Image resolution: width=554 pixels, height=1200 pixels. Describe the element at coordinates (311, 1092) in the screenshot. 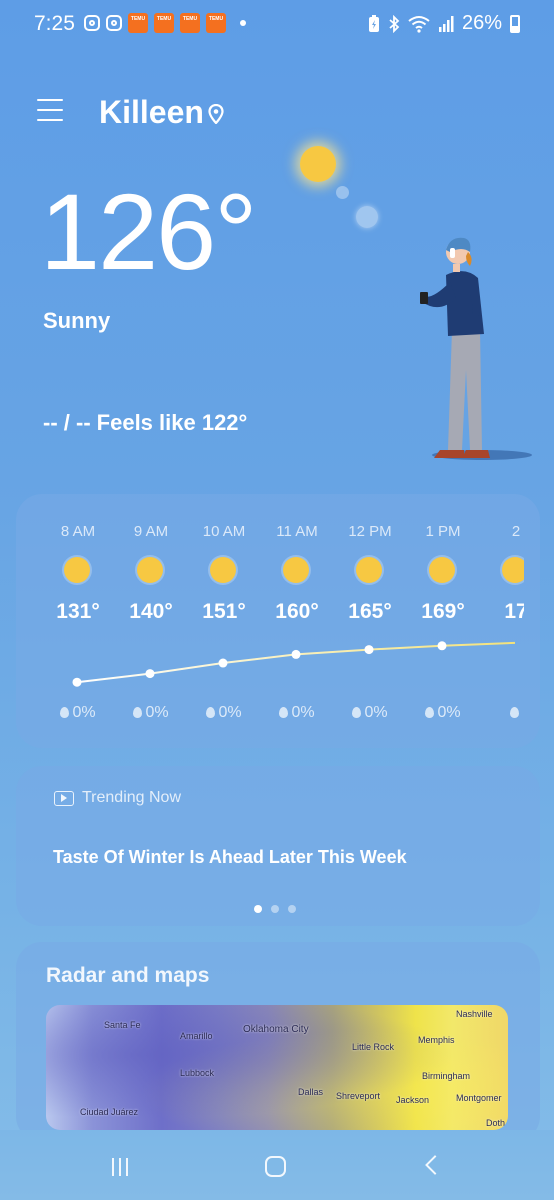

I see `map-label: Dallas` at that location.